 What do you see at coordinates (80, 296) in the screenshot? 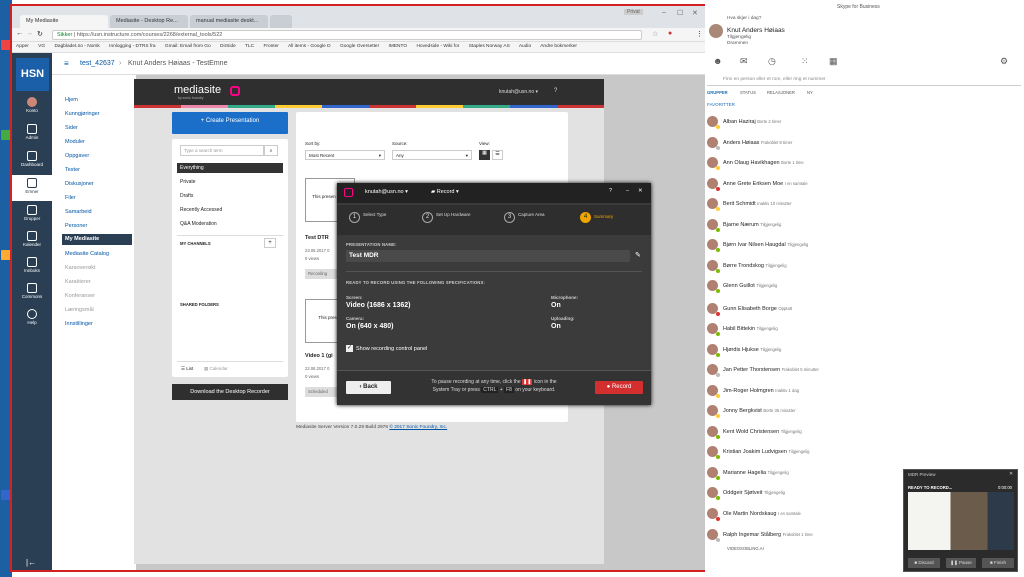
I see `course-nav-item: Konferanser` at bounding box center [80, 296].